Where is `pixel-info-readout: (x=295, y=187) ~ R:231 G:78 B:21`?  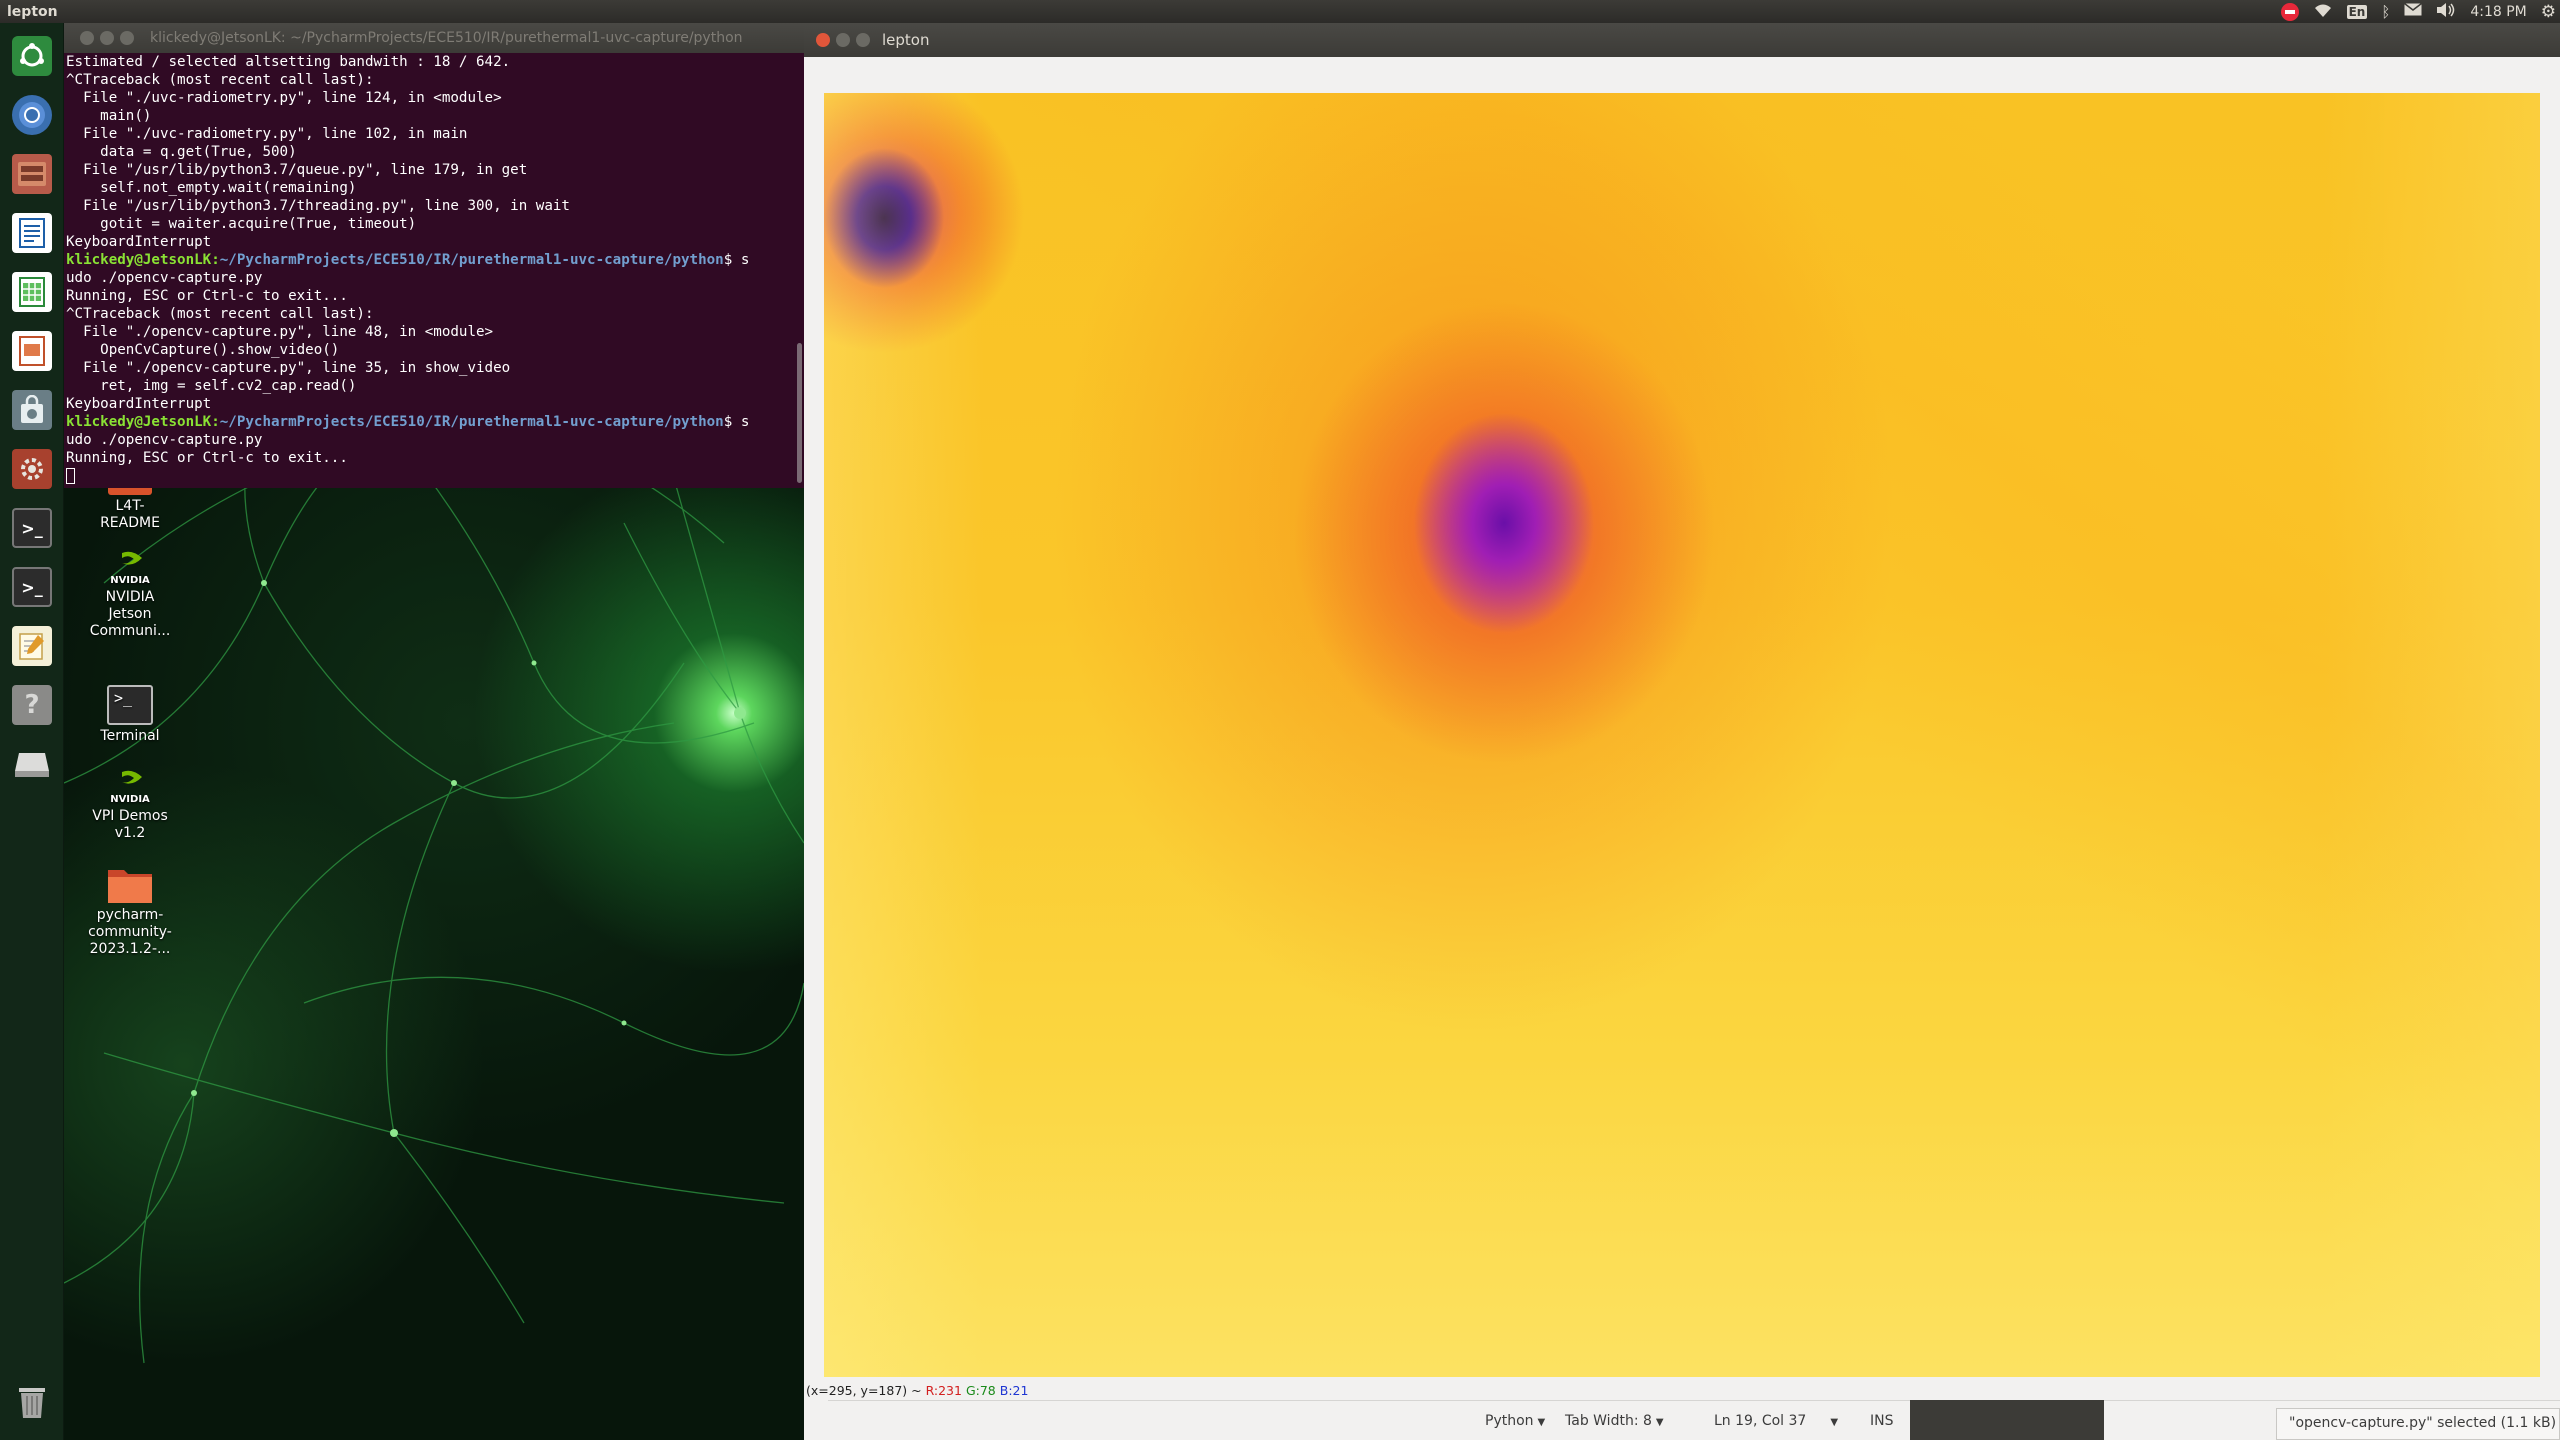
pixel-info-readout: (x=295, y=187) ~ R:231 G:78 B:21 is located at coordinates (917, 1390).